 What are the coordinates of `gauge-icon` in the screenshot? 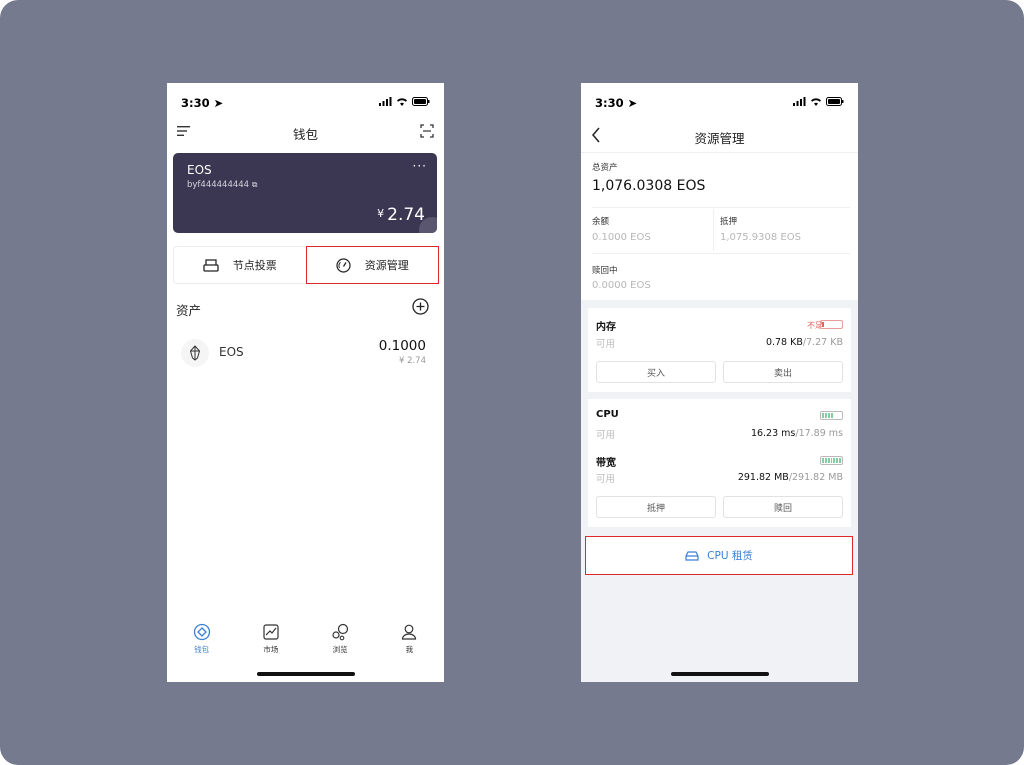 It's located at (343, 265).